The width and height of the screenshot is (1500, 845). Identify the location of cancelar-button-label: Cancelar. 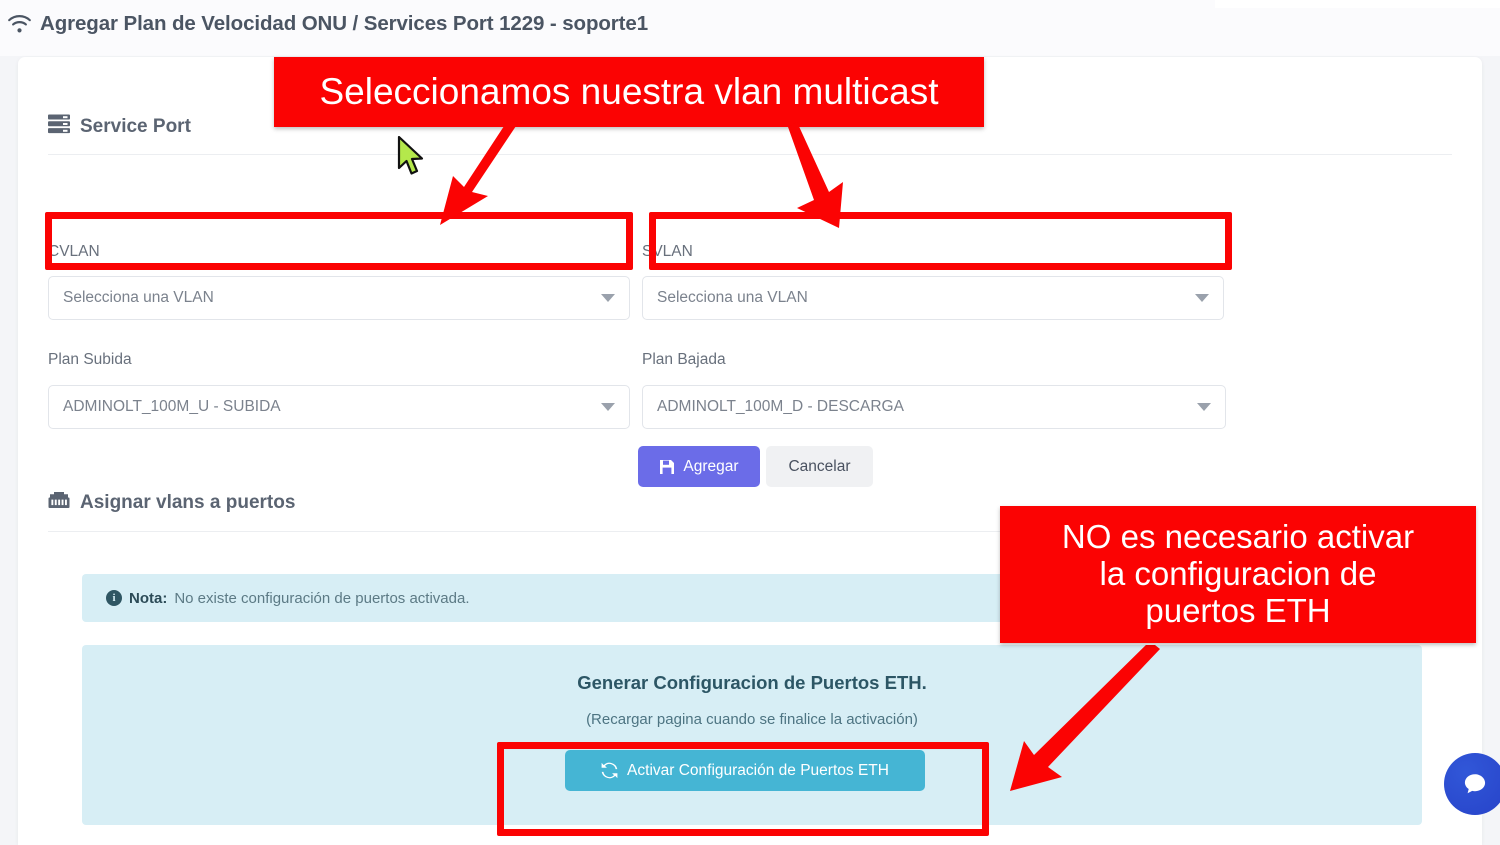
(819, 466).